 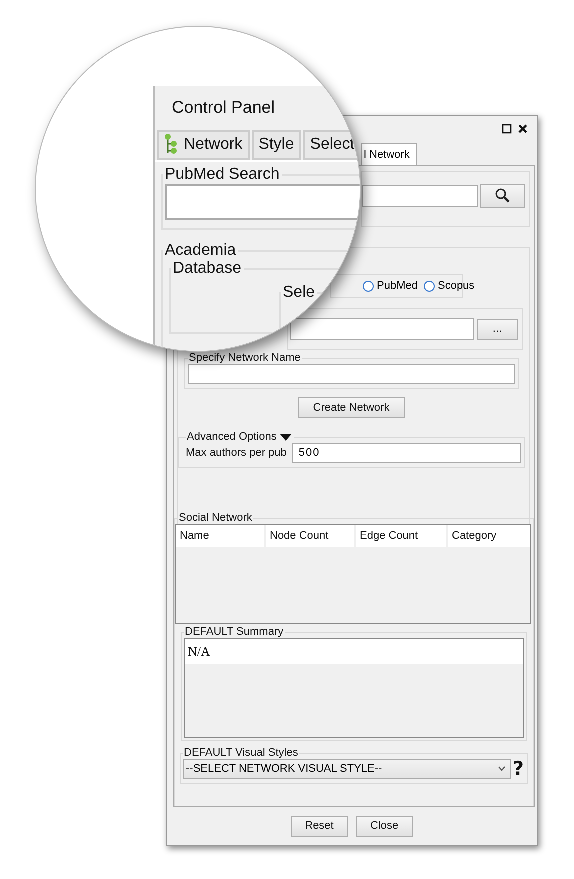 What do you see at coordinates (241, 753) in the screenshot?
I see `group-label: DEFAULT Visual Styles` at bounding box center [241, 753].